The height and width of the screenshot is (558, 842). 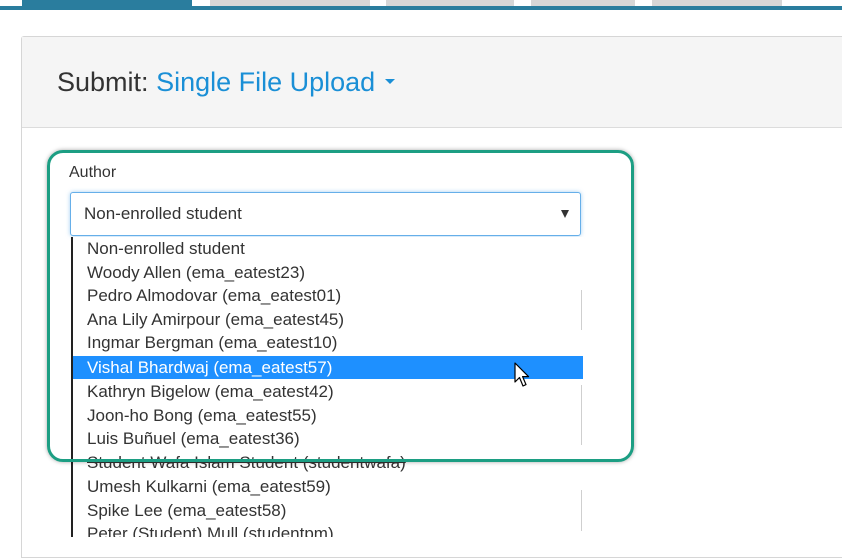 I want to click on author-option: Joon-ho Bong (ema_eatest55), so click(x=328, y=415).